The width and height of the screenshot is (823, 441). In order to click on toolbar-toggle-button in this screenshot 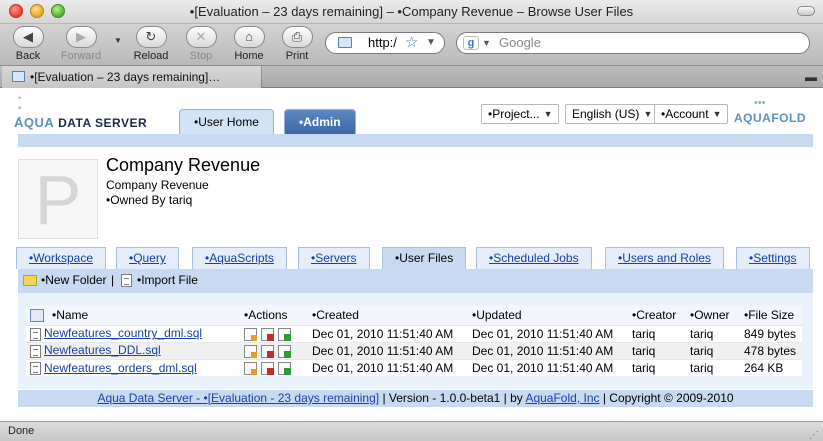, I will do `click(806, 11)`.